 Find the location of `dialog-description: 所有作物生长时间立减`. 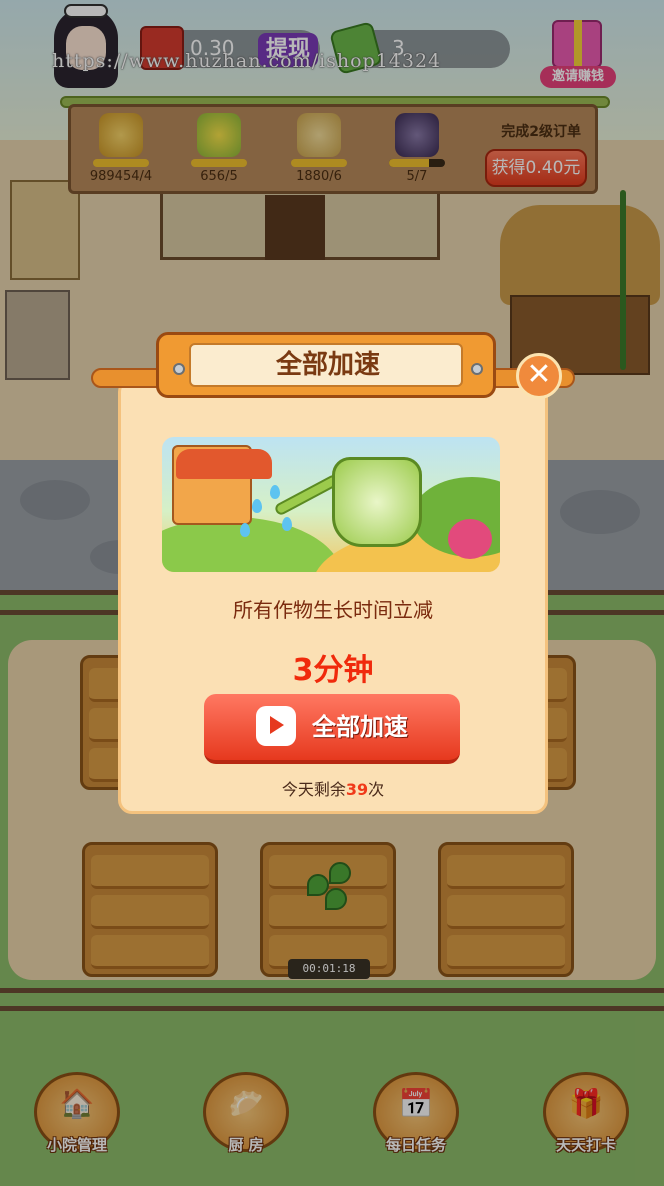

dialog-description: 所有作物生长时间立减 is located at coordinates (333, 610).